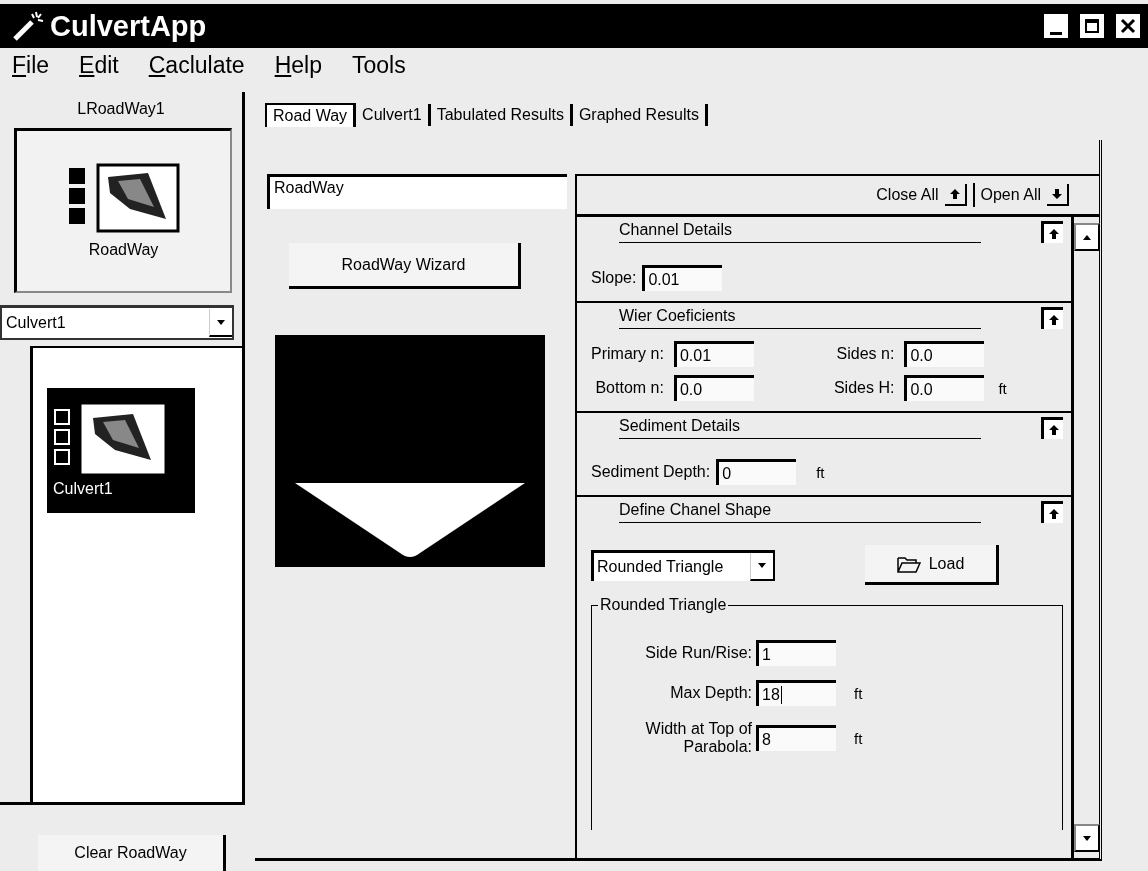 This screenshot has width=1148, height=871. I want to click on menu-item: Tools, so click(378, 65).